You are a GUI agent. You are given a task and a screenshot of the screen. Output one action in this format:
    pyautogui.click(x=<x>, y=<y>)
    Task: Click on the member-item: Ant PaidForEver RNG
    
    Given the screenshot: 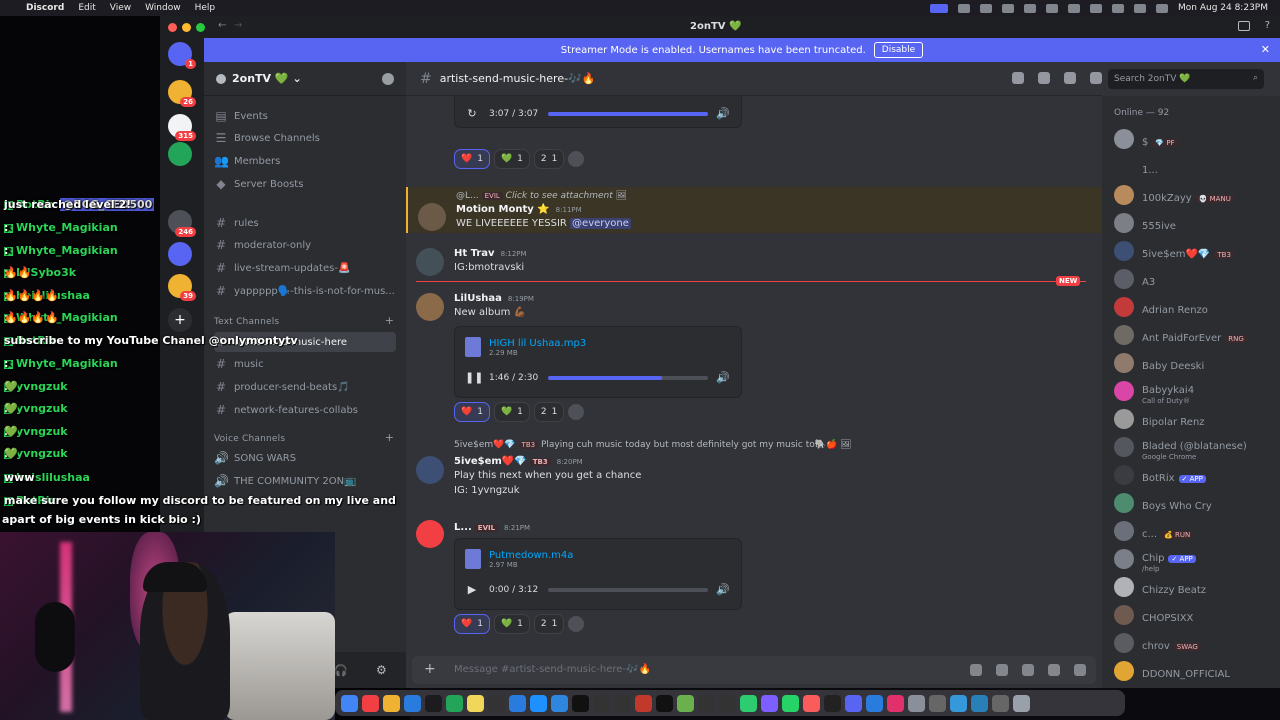 What is the action you would take?
    pyautogui.click(x=1197, y=335)
    